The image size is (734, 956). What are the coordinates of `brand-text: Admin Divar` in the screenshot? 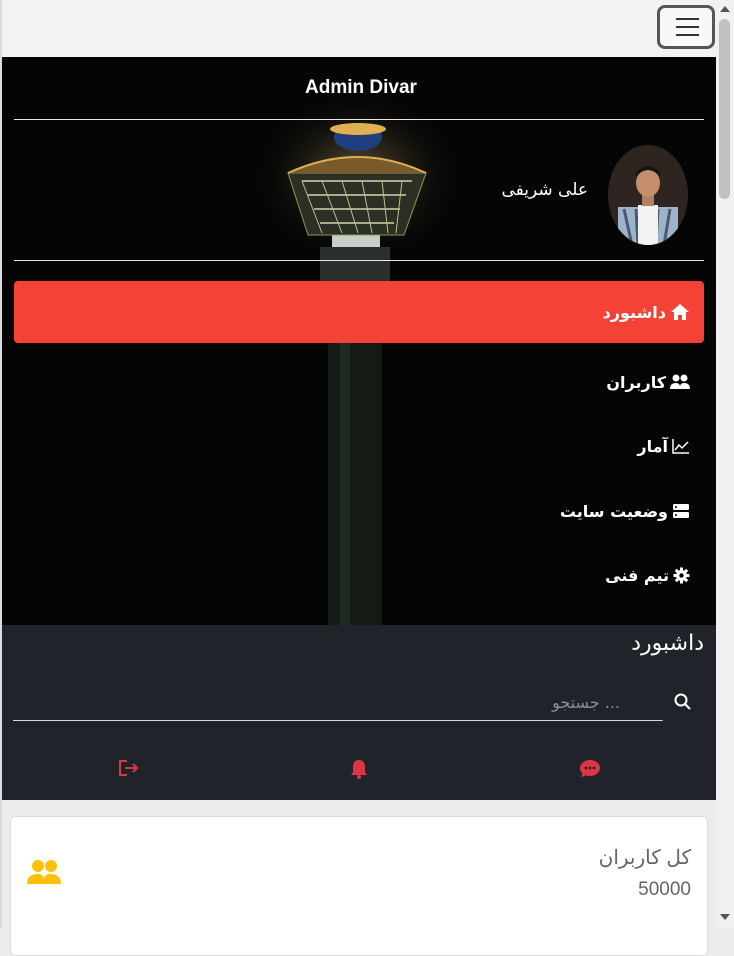 It's located at (361, 87).